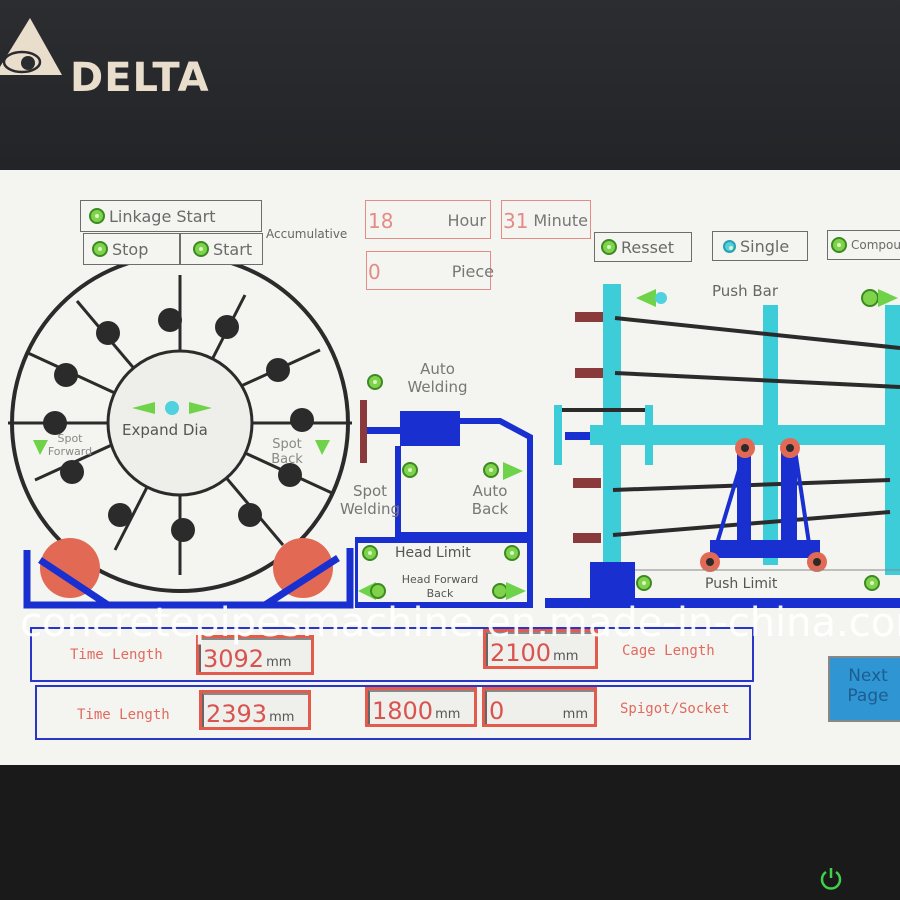  I want to click on head-limit-left-lamp-icon, so click(370, 553).